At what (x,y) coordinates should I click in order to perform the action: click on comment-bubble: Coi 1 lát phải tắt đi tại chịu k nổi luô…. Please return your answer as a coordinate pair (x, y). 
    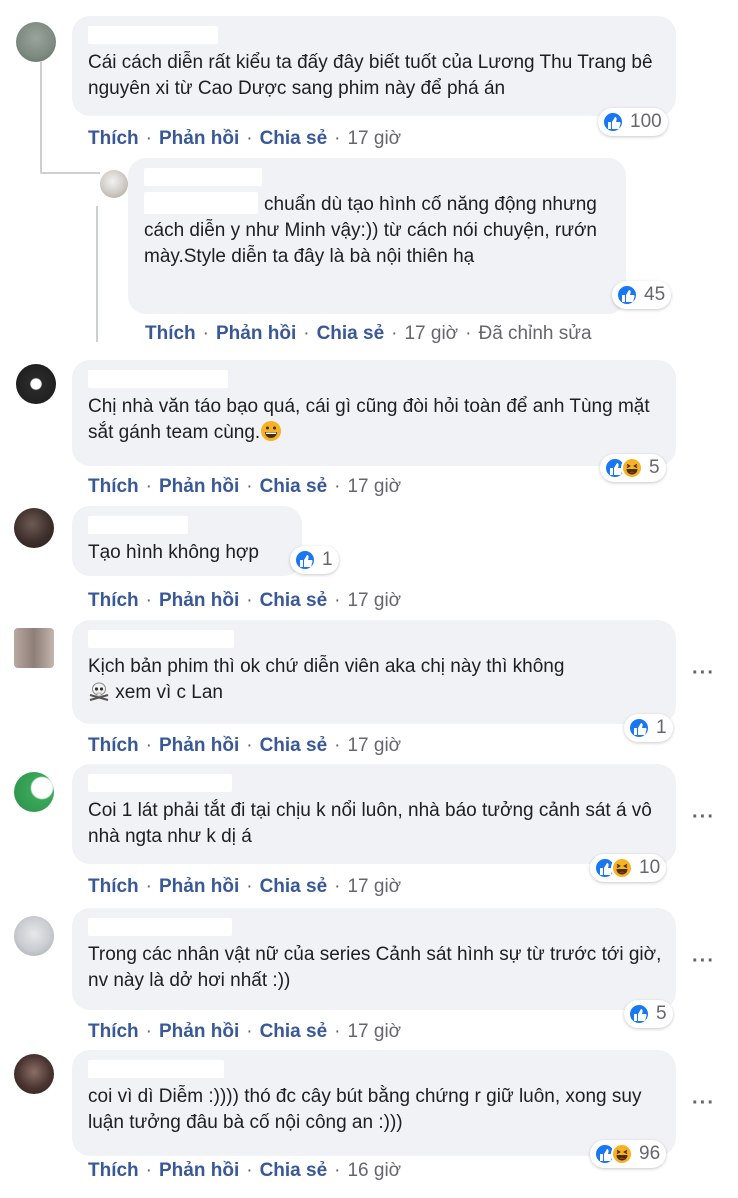
    Looking at the image, I should click on (374, 814).